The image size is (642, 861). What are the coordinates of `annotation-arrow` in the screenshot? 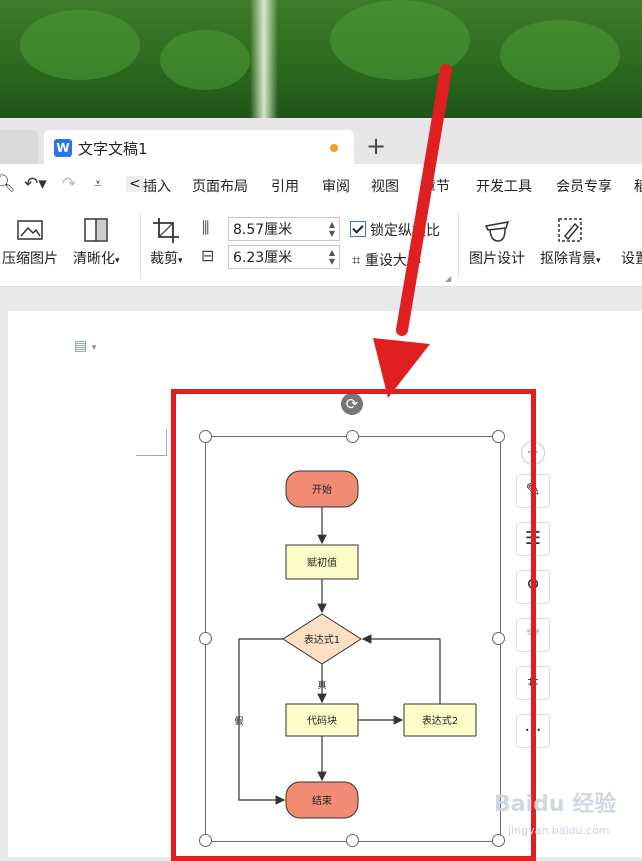 It's located at (412, 231).